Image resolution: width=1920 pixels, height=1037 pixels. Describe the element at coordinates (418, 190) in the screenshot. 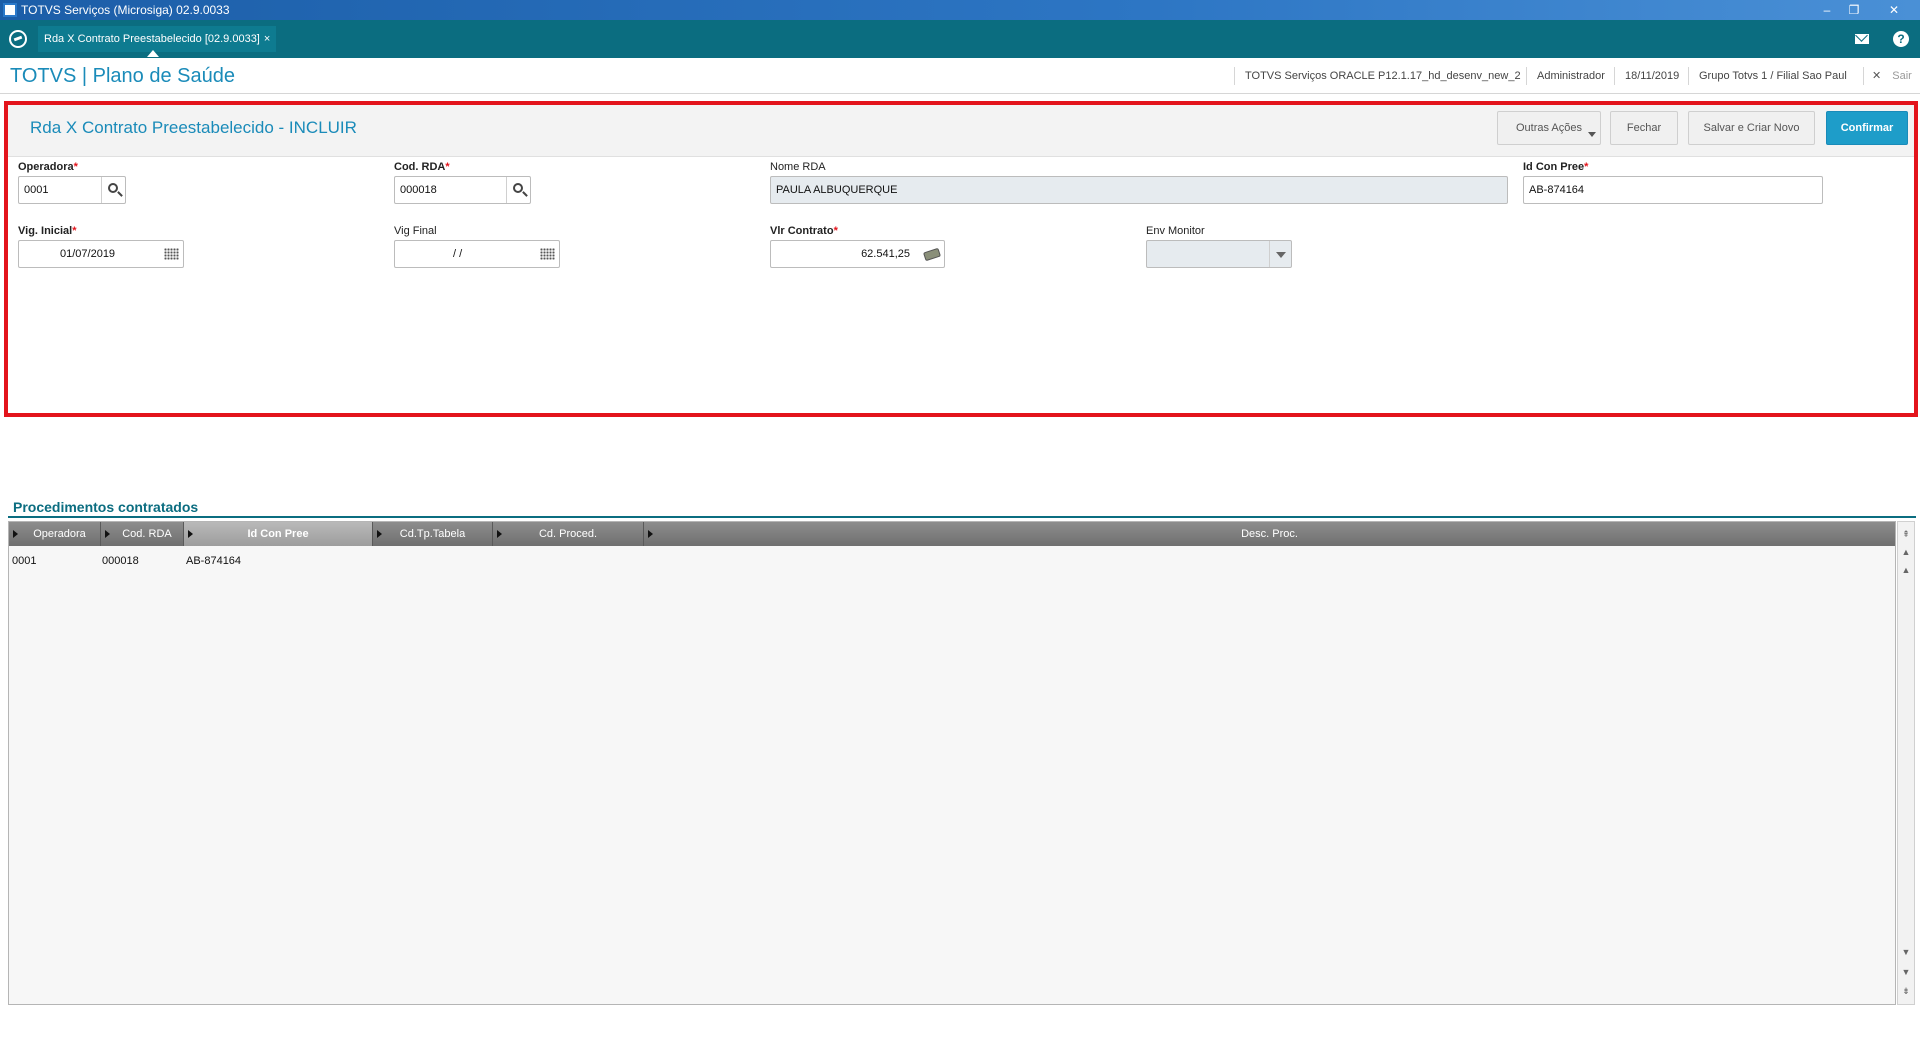

I see `cod-rda-value: 000018` at that location.